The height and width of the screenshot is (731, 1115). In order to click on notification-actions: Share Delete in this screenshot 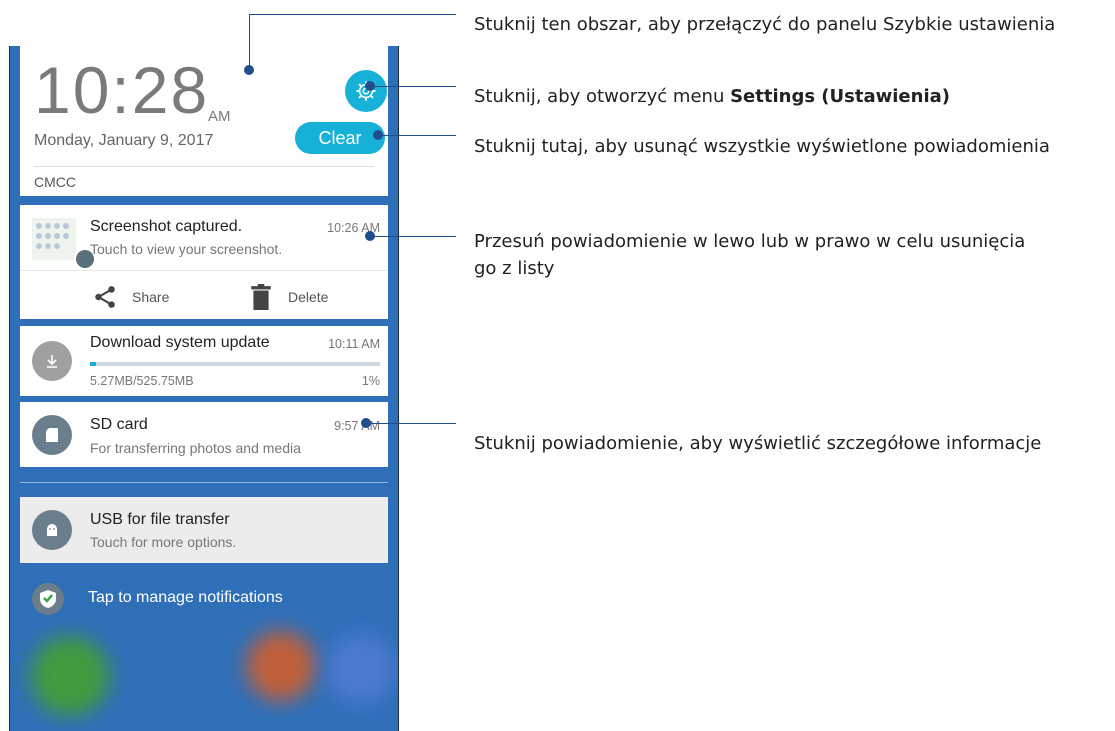, I will do `click(204, 294)`.